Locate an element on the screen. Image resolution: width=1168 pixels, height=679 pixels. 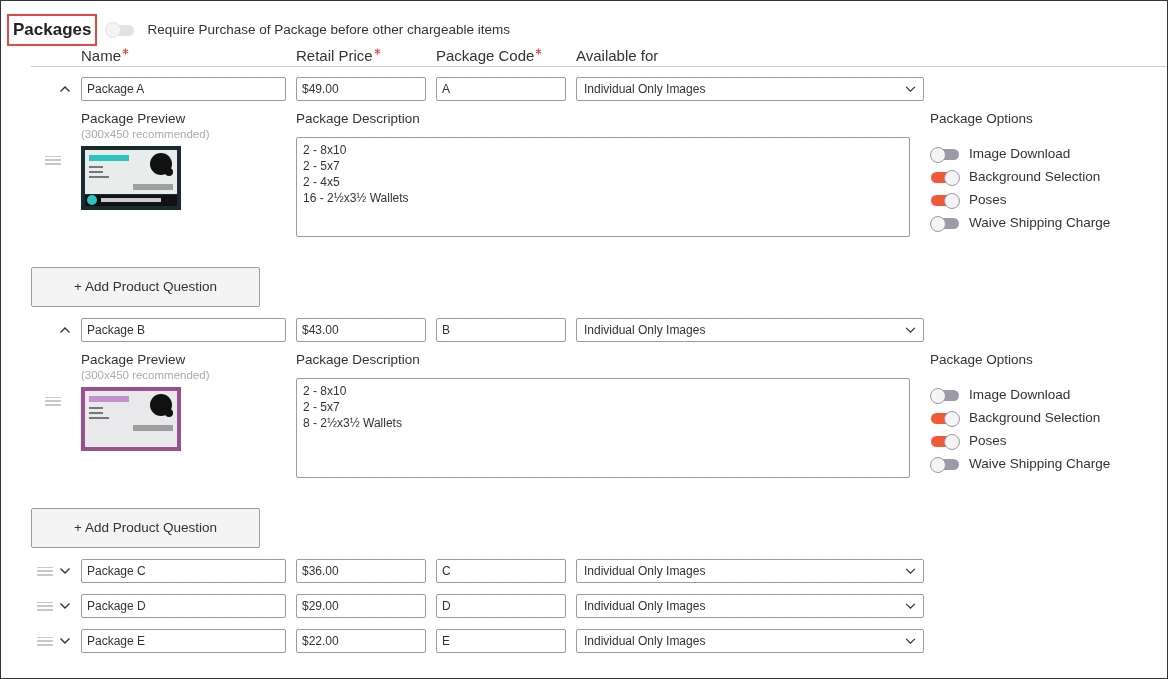
price-field: $36.00 is located at coordinates (361, 571).